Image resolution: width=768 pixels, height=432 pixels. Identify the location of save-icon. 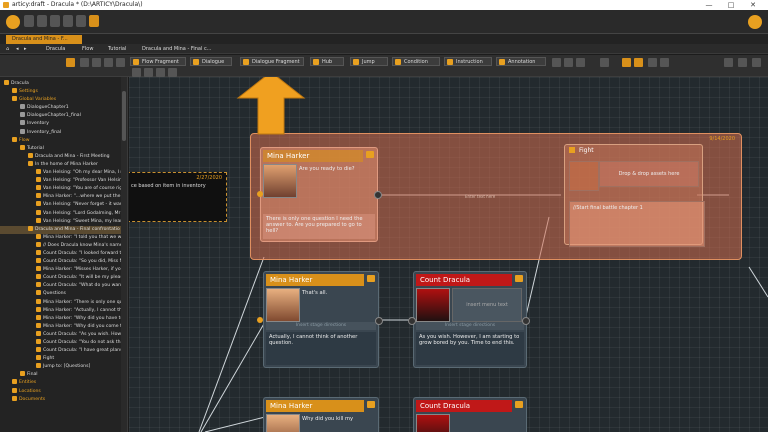
(42, 21).